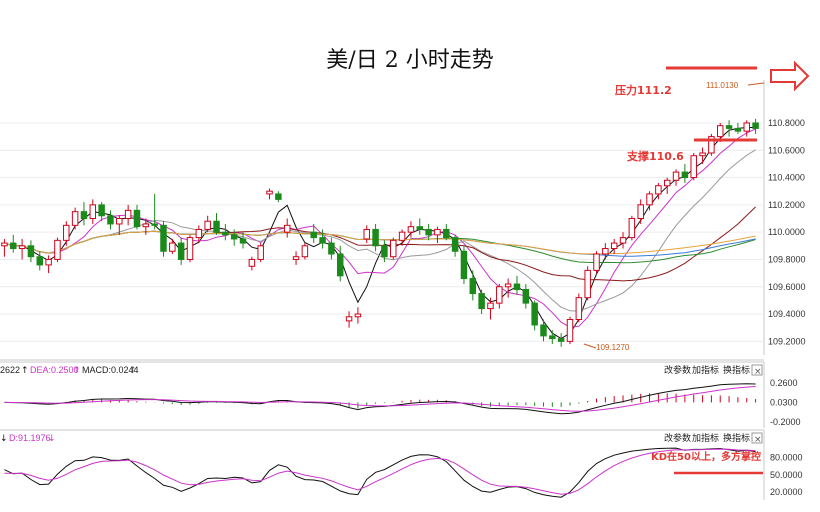 The image size is (820, 512). Describe the element at coordinates (706, 456) in the screenshot. I see `kd-note-label: KD在50以上，多方掌控` at that location.